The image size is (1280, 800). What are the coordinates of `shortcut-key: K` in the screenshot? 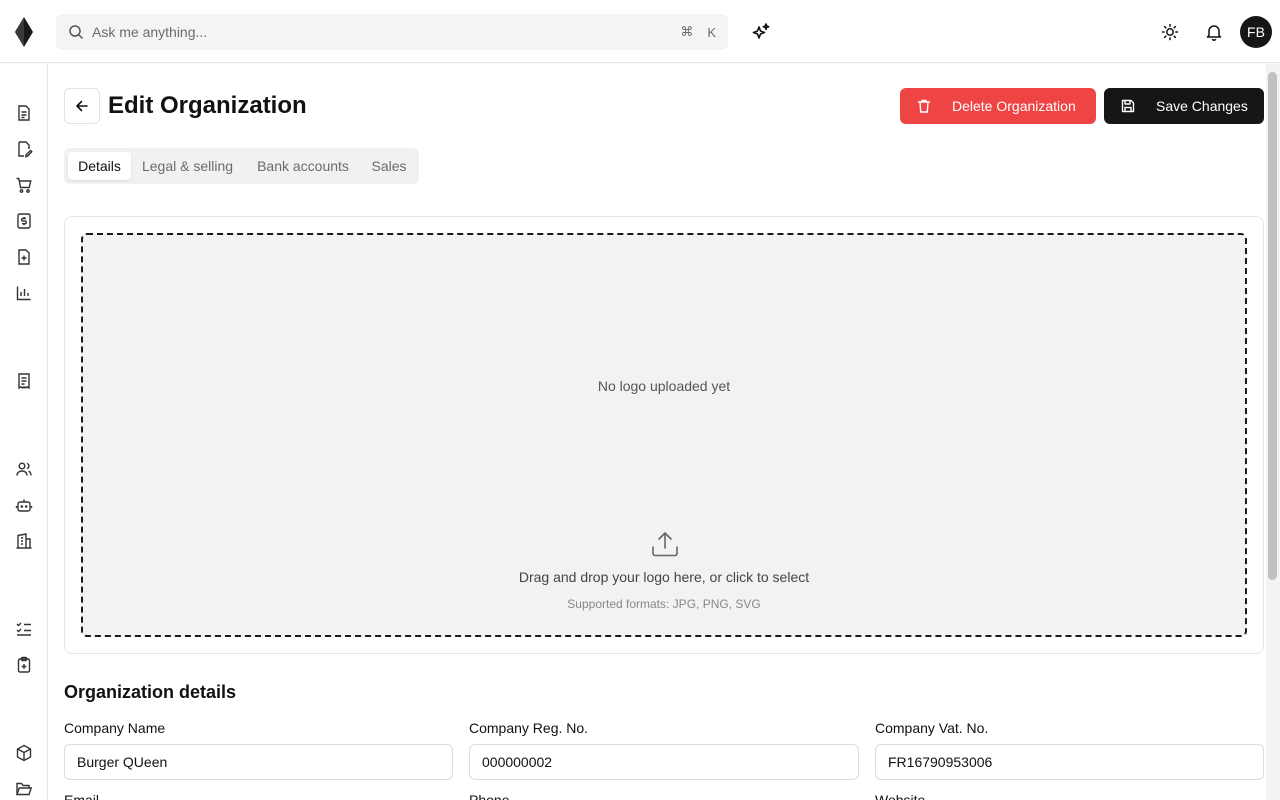 It's located at (711, 32).